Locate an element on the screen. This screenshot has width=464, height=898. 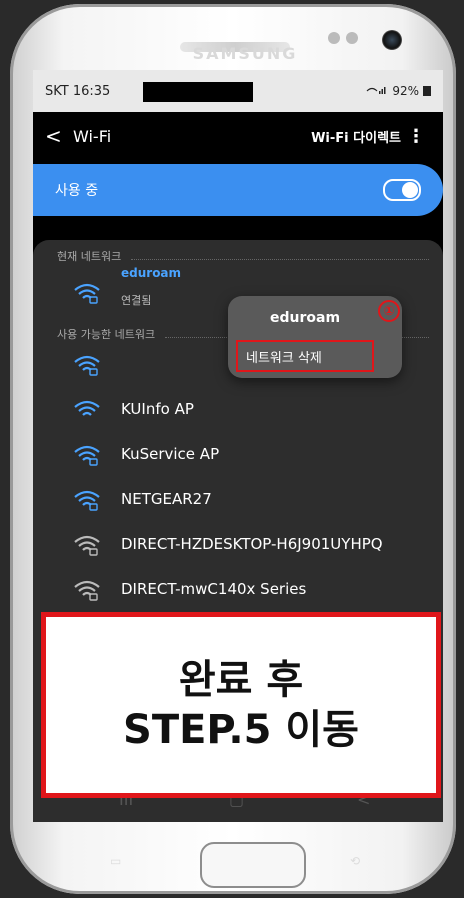
status-bar: SKT 16:35 92% is located at coordinates (238, 91).